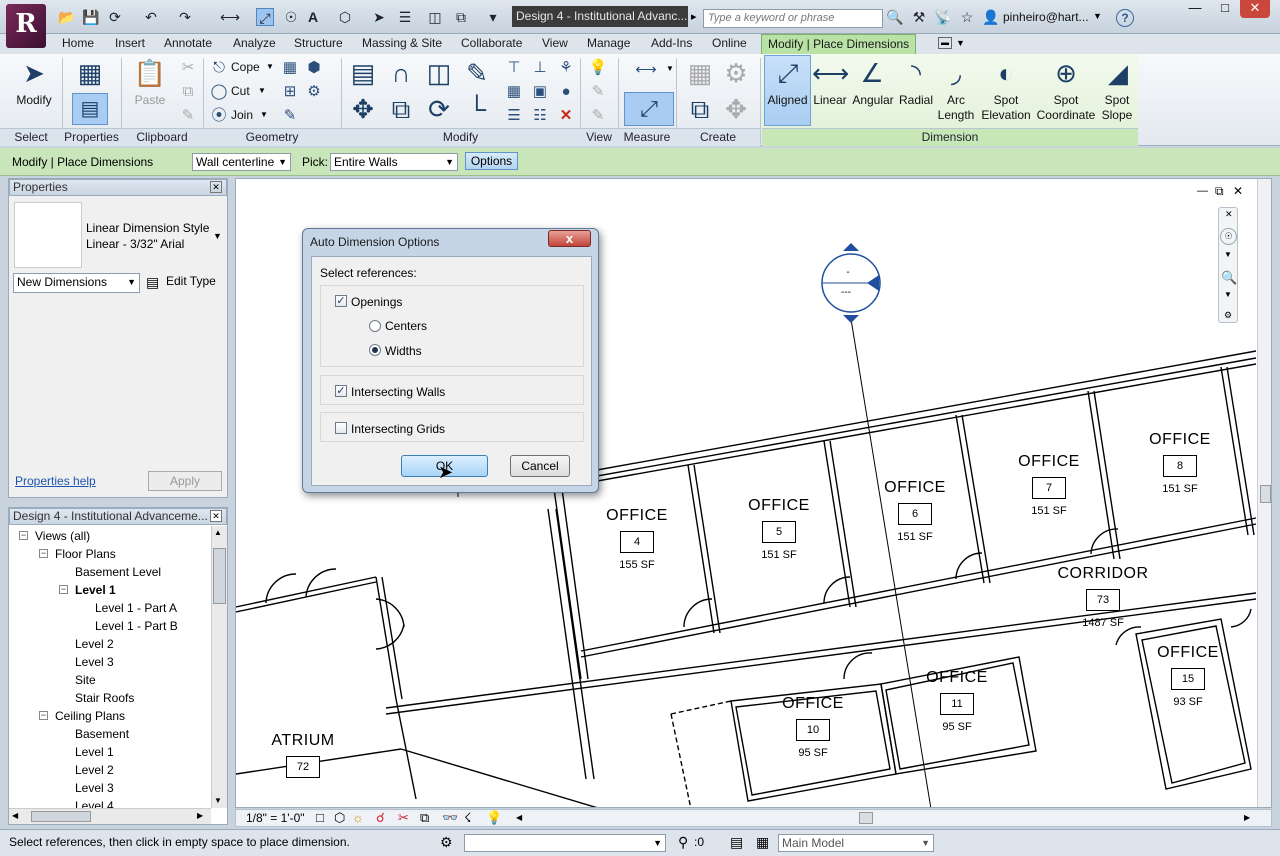 The width and height of the screenshot is (1280, 856). Describe the element at coordinates (598, 68) in the screenshot. I see `override-graphics-icon: 💡` at that location.